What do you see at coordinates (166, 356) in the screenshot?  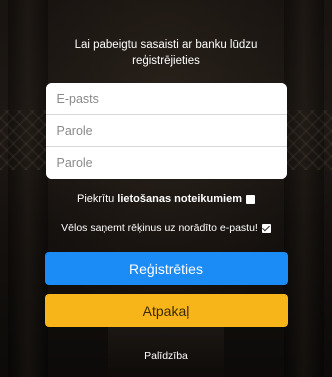 I see `help-link: Palīdzība` at bounding box center [166, 356].